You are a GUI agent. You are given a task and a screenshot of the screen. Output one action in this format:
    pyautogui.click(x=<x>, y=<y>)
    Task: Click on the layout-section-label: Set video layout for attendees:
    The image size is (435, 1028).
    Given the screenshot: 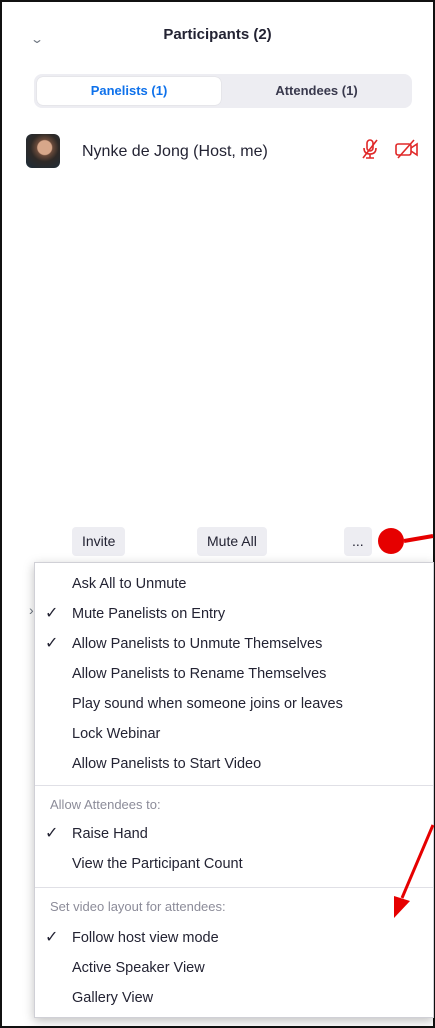 What is the action you would take?
    pyautogui.click(x=138, y=906)
    